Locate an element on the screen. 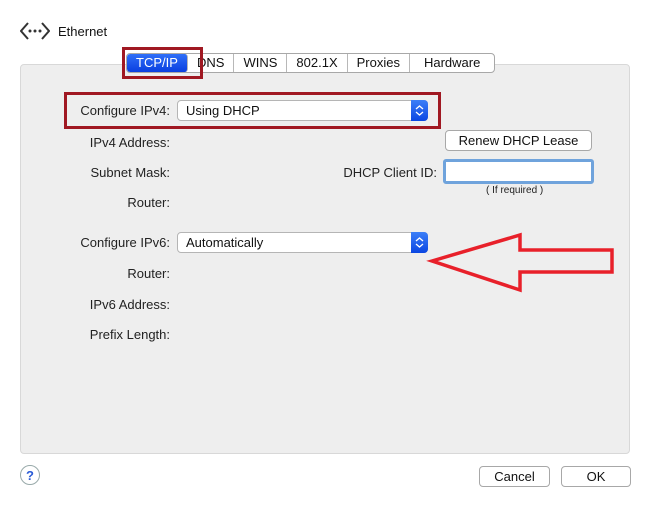 The width and height of the screenshot is (651, 506). help-button: ? is located at coordinates (30, 475).